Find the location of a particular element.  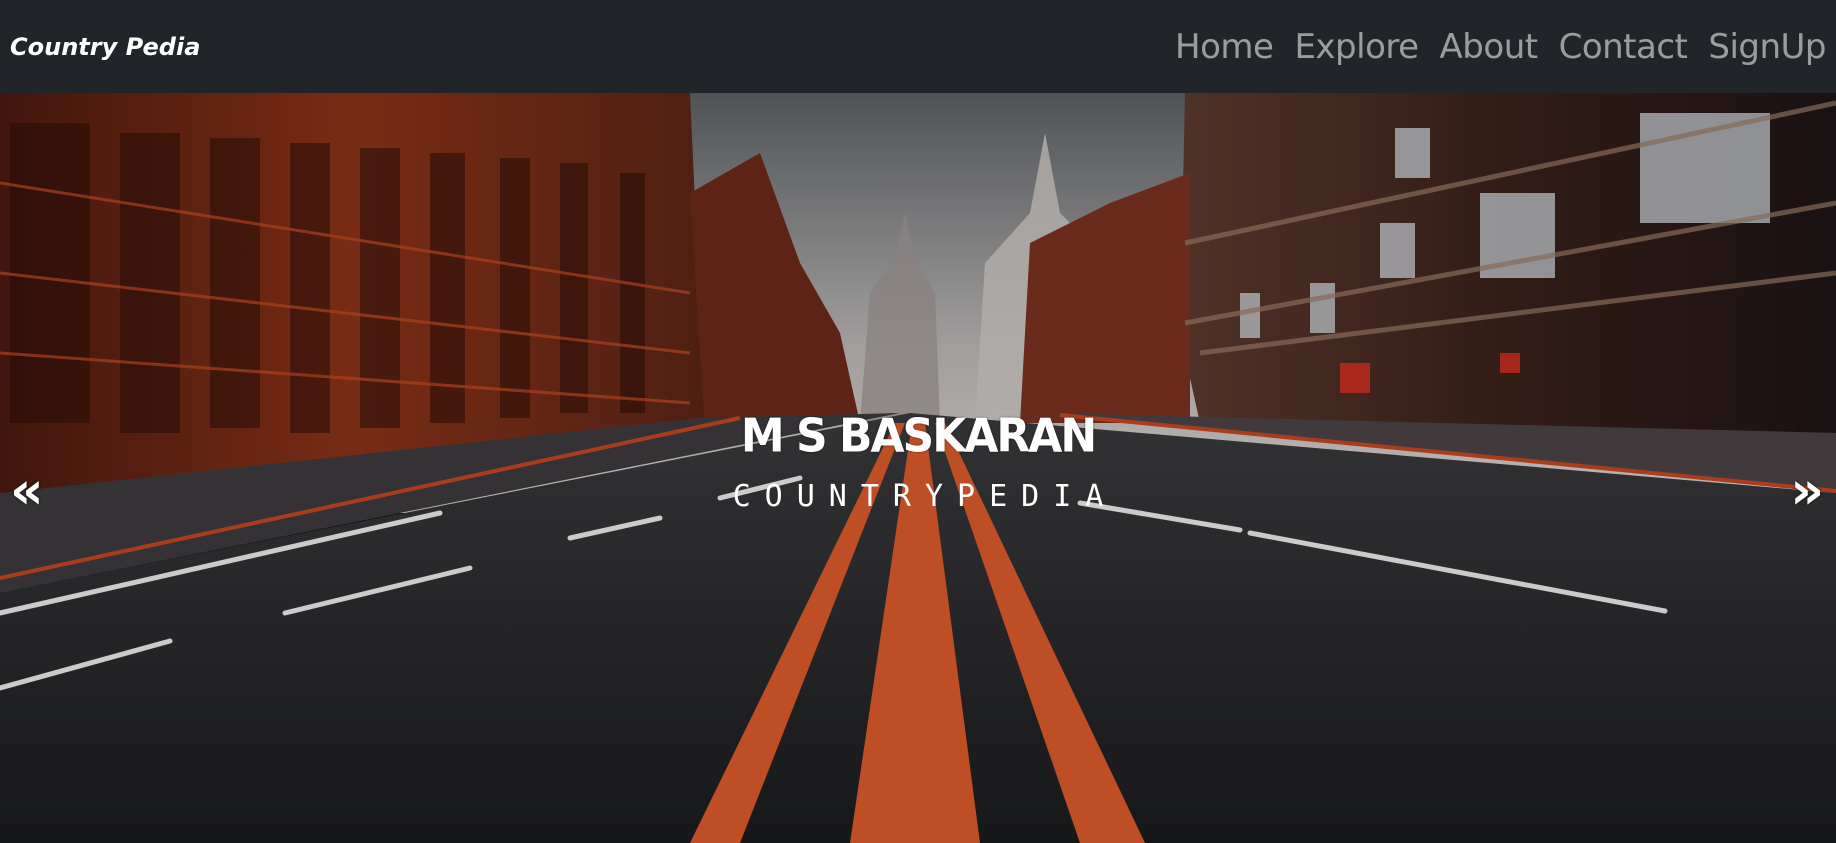

nav-link-contact: Contact is located at coordinates (1623, 47).